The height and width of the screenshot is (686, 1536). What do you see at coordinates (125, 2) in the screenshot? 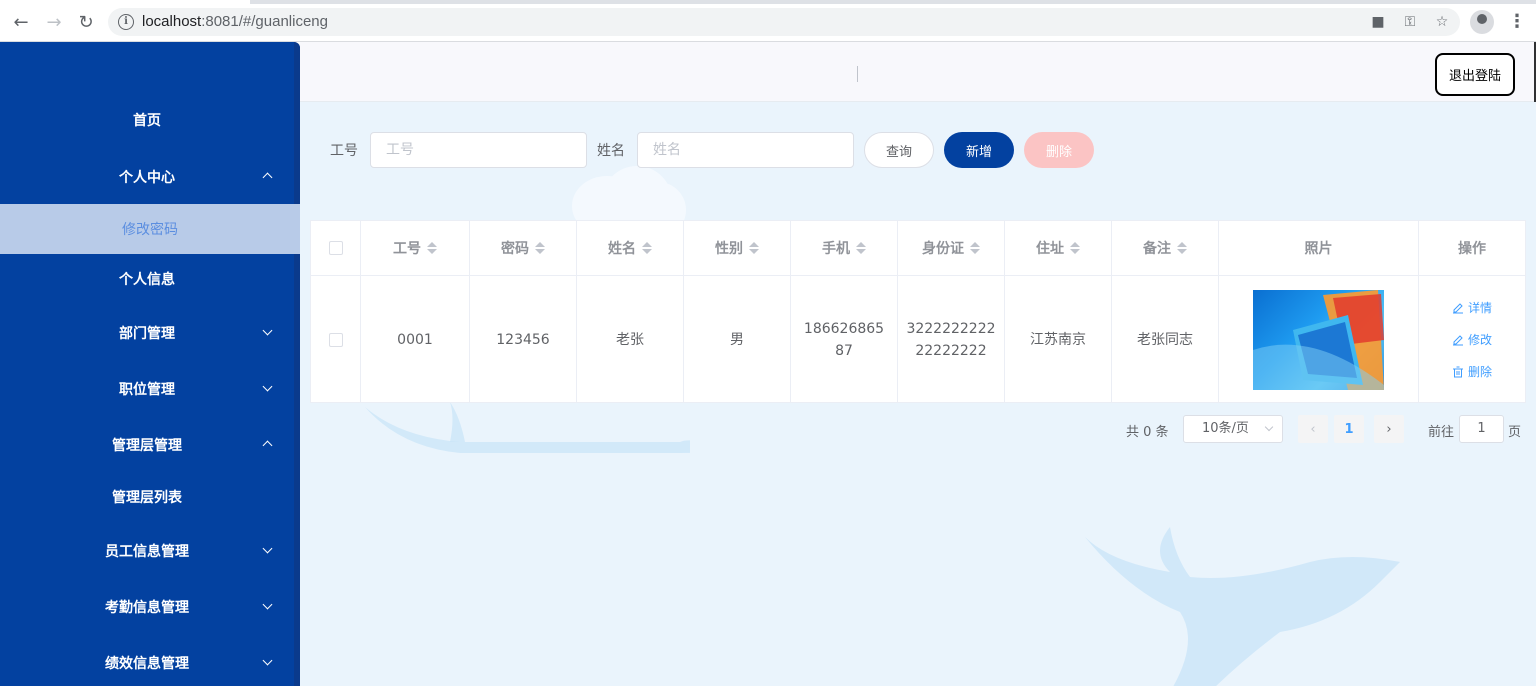
I see `active-tab` at bounding box center [125, 2].